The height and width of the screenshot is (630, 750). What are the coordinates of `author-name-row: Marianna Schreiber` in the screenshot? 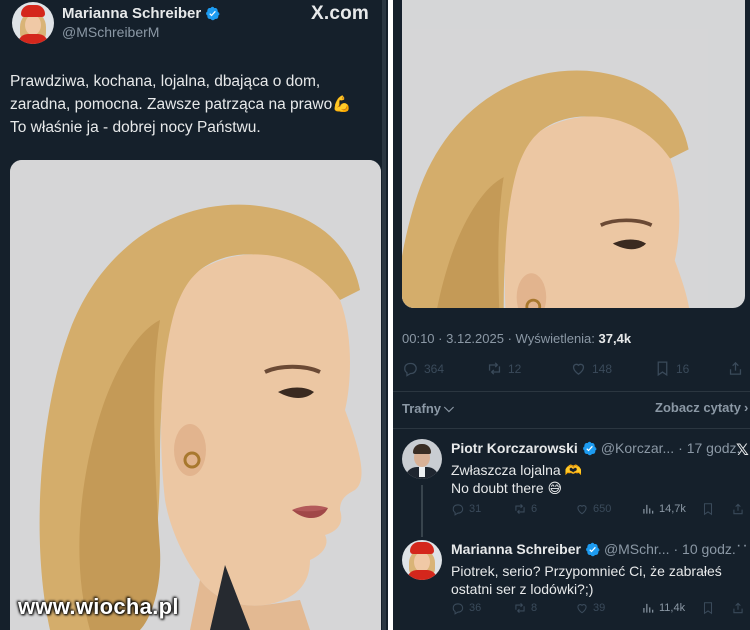 It's located at (141, 13).